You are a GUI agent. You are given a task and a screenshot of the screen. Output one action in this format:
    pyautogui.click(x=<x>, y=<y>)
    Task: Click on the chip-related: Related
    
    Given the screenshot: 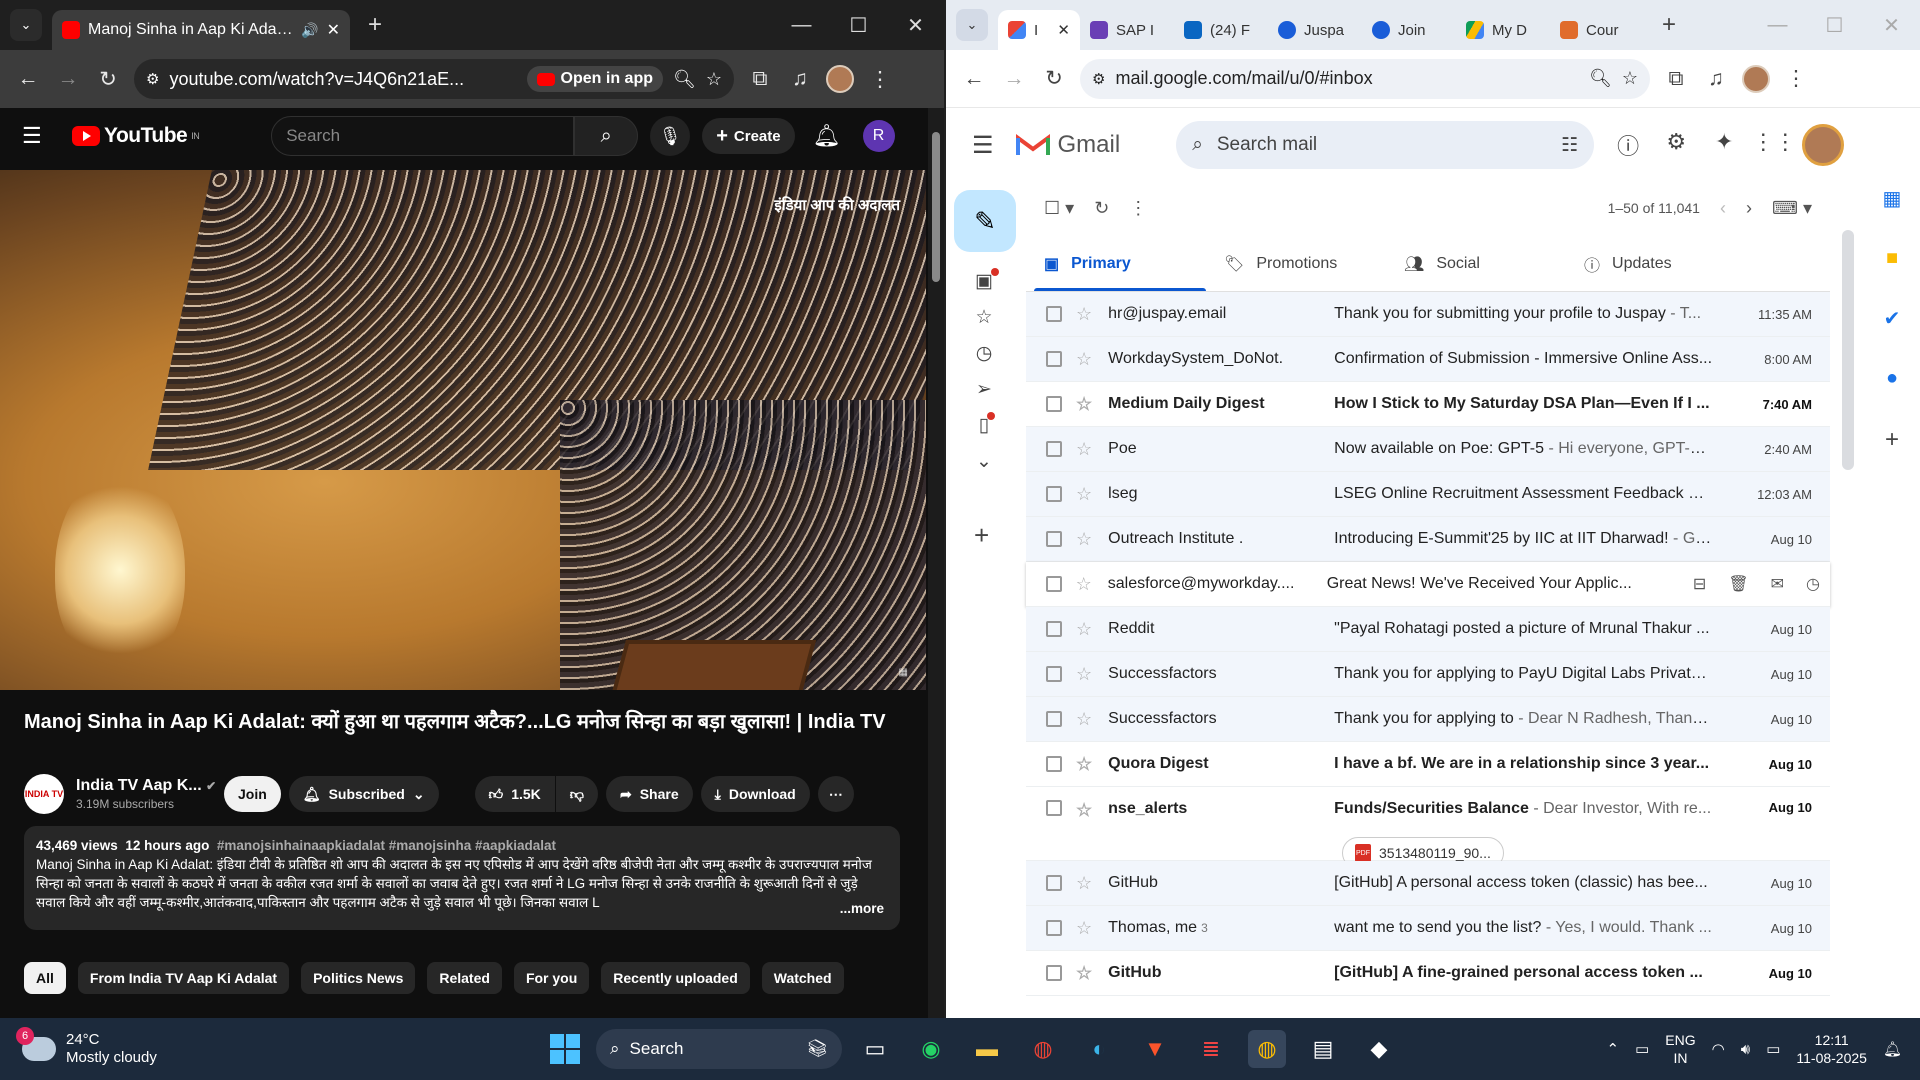 What is the action you would take?
    pyautogui.click(x=464, y=978)
    